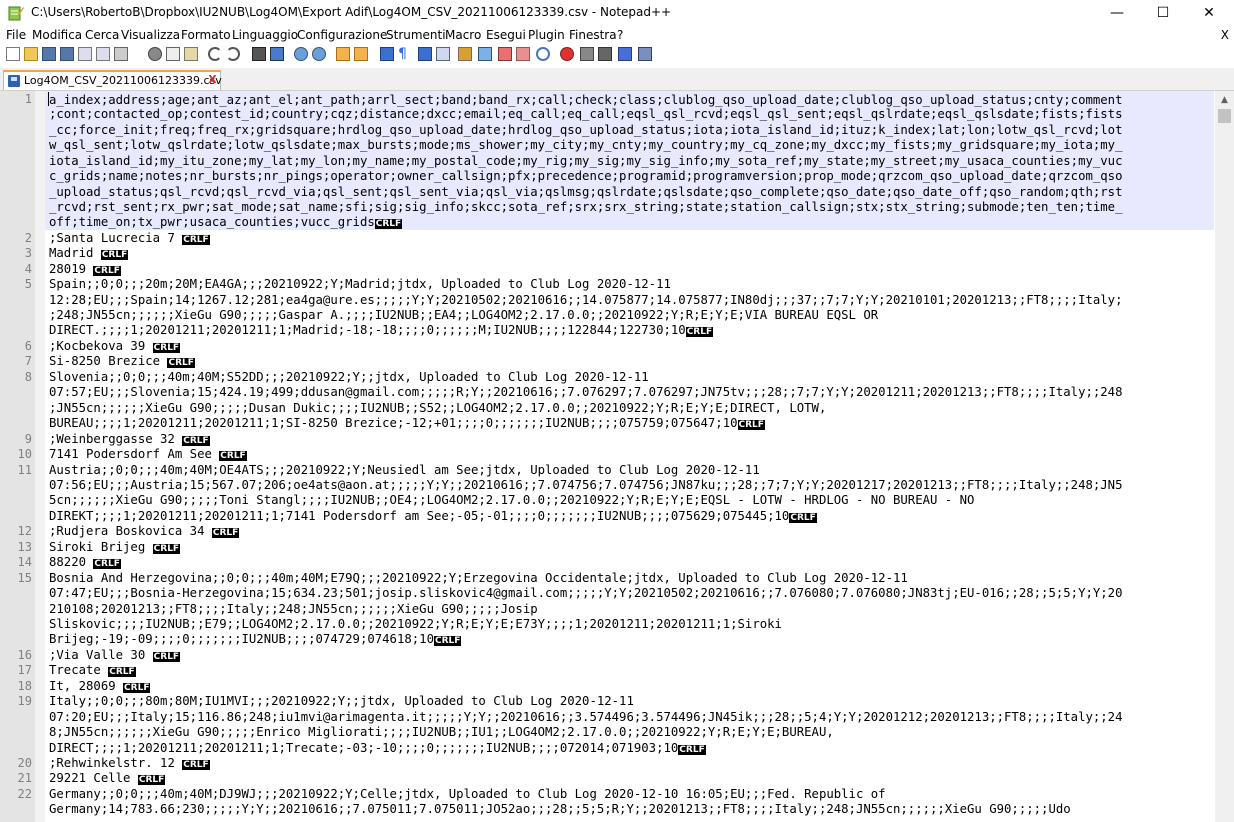  I want to click on close-file-icon, so click(85, 54).